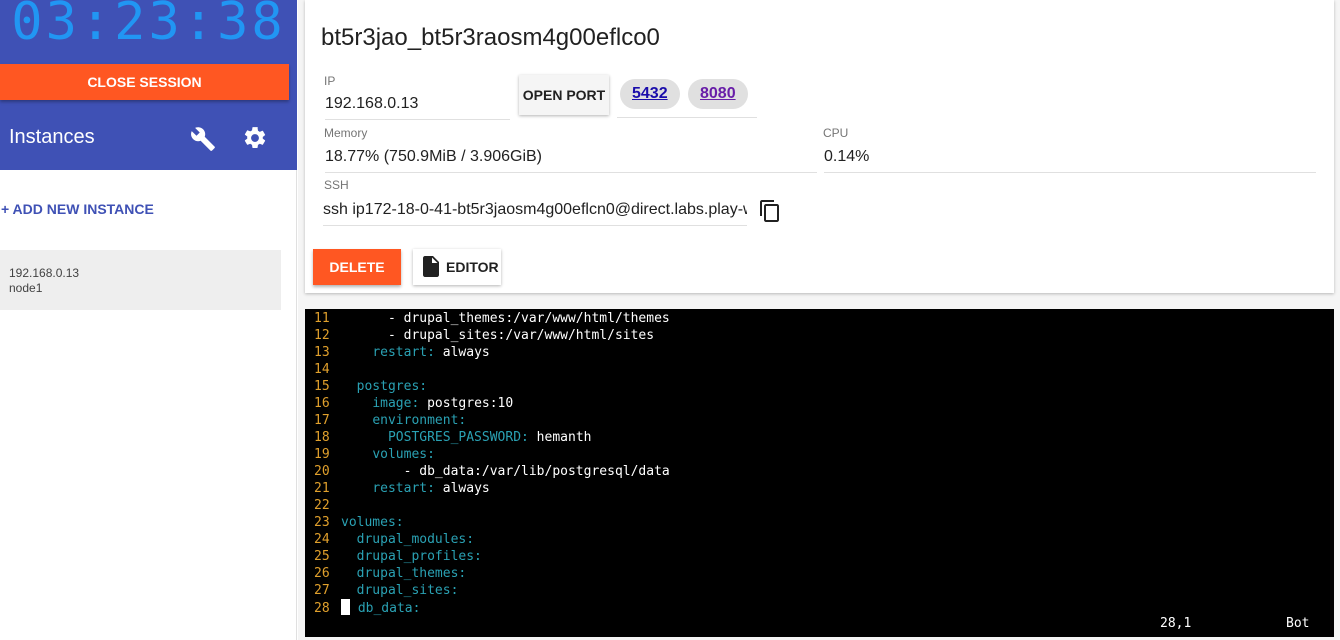 The height and width of the screenshot is (640, 1340). What do you see at coordinates (564, 95) in the screenshot?
I see `open-port-button: OPEN PORT` at bounding box center [564, 95].